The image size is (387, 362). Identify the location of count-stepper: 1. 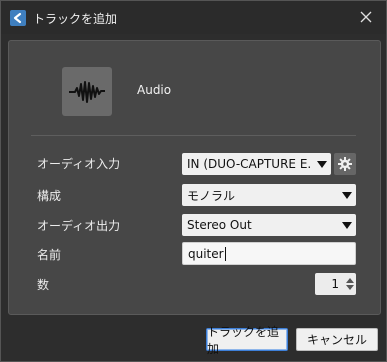
(335, 284).